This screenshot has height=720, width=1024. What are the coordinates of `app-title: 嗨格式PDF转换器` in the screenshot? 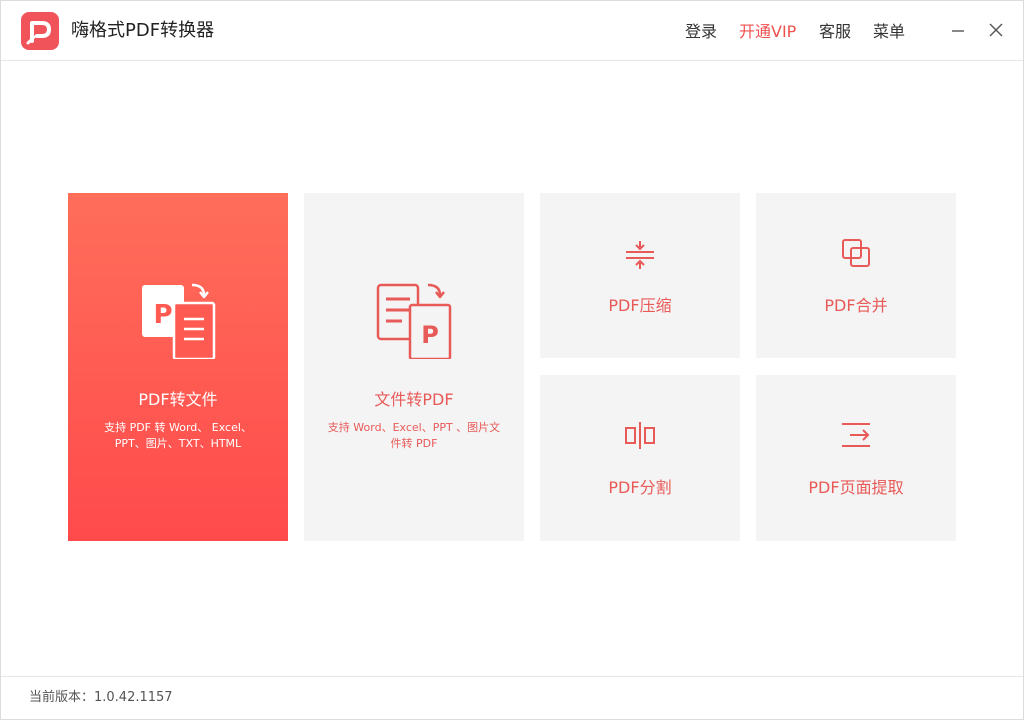 It's located at (143, 30).